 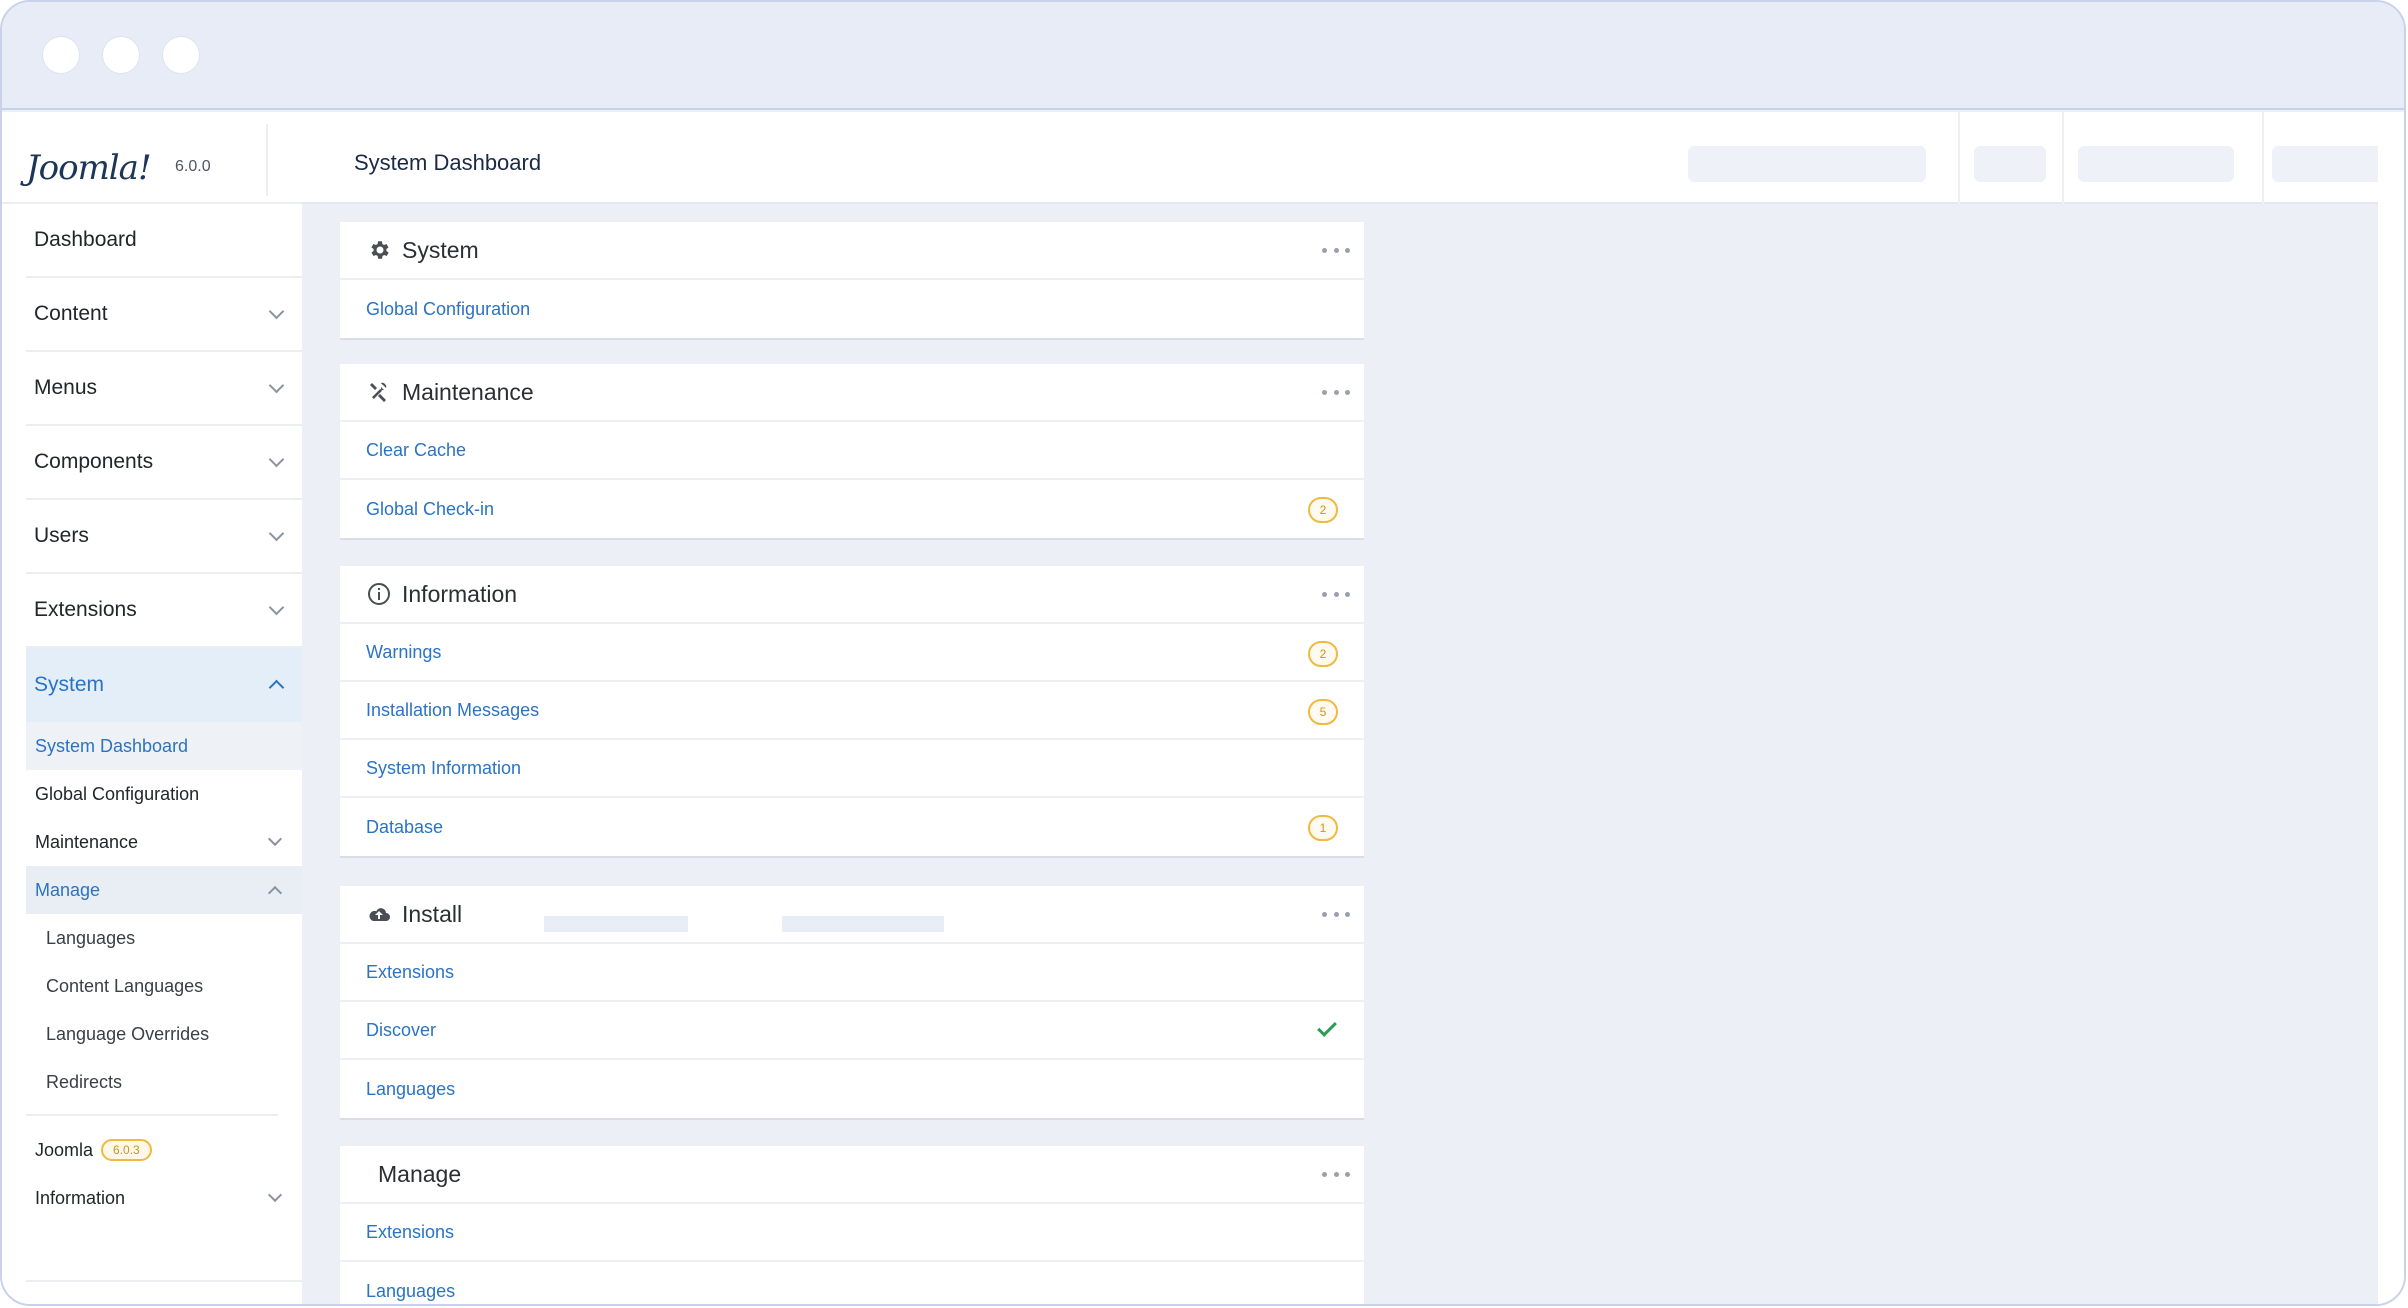 I want to click on sidebar-item-system: System, so click(x=164, y=685).